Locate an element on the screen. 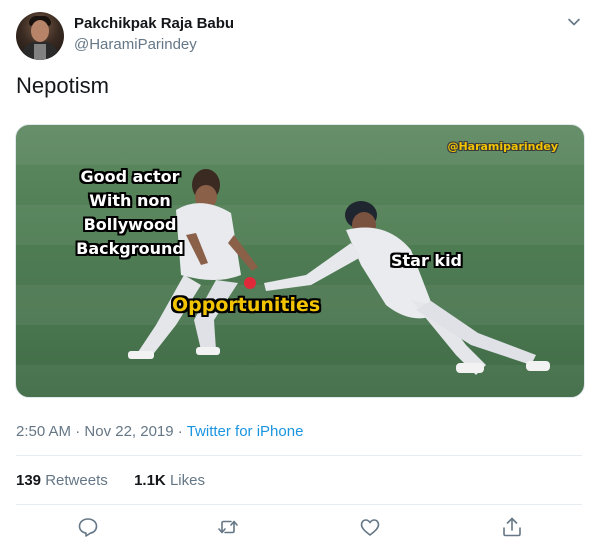 The image size is (598, 554). reply-icon is located at coordinates (88, 527).